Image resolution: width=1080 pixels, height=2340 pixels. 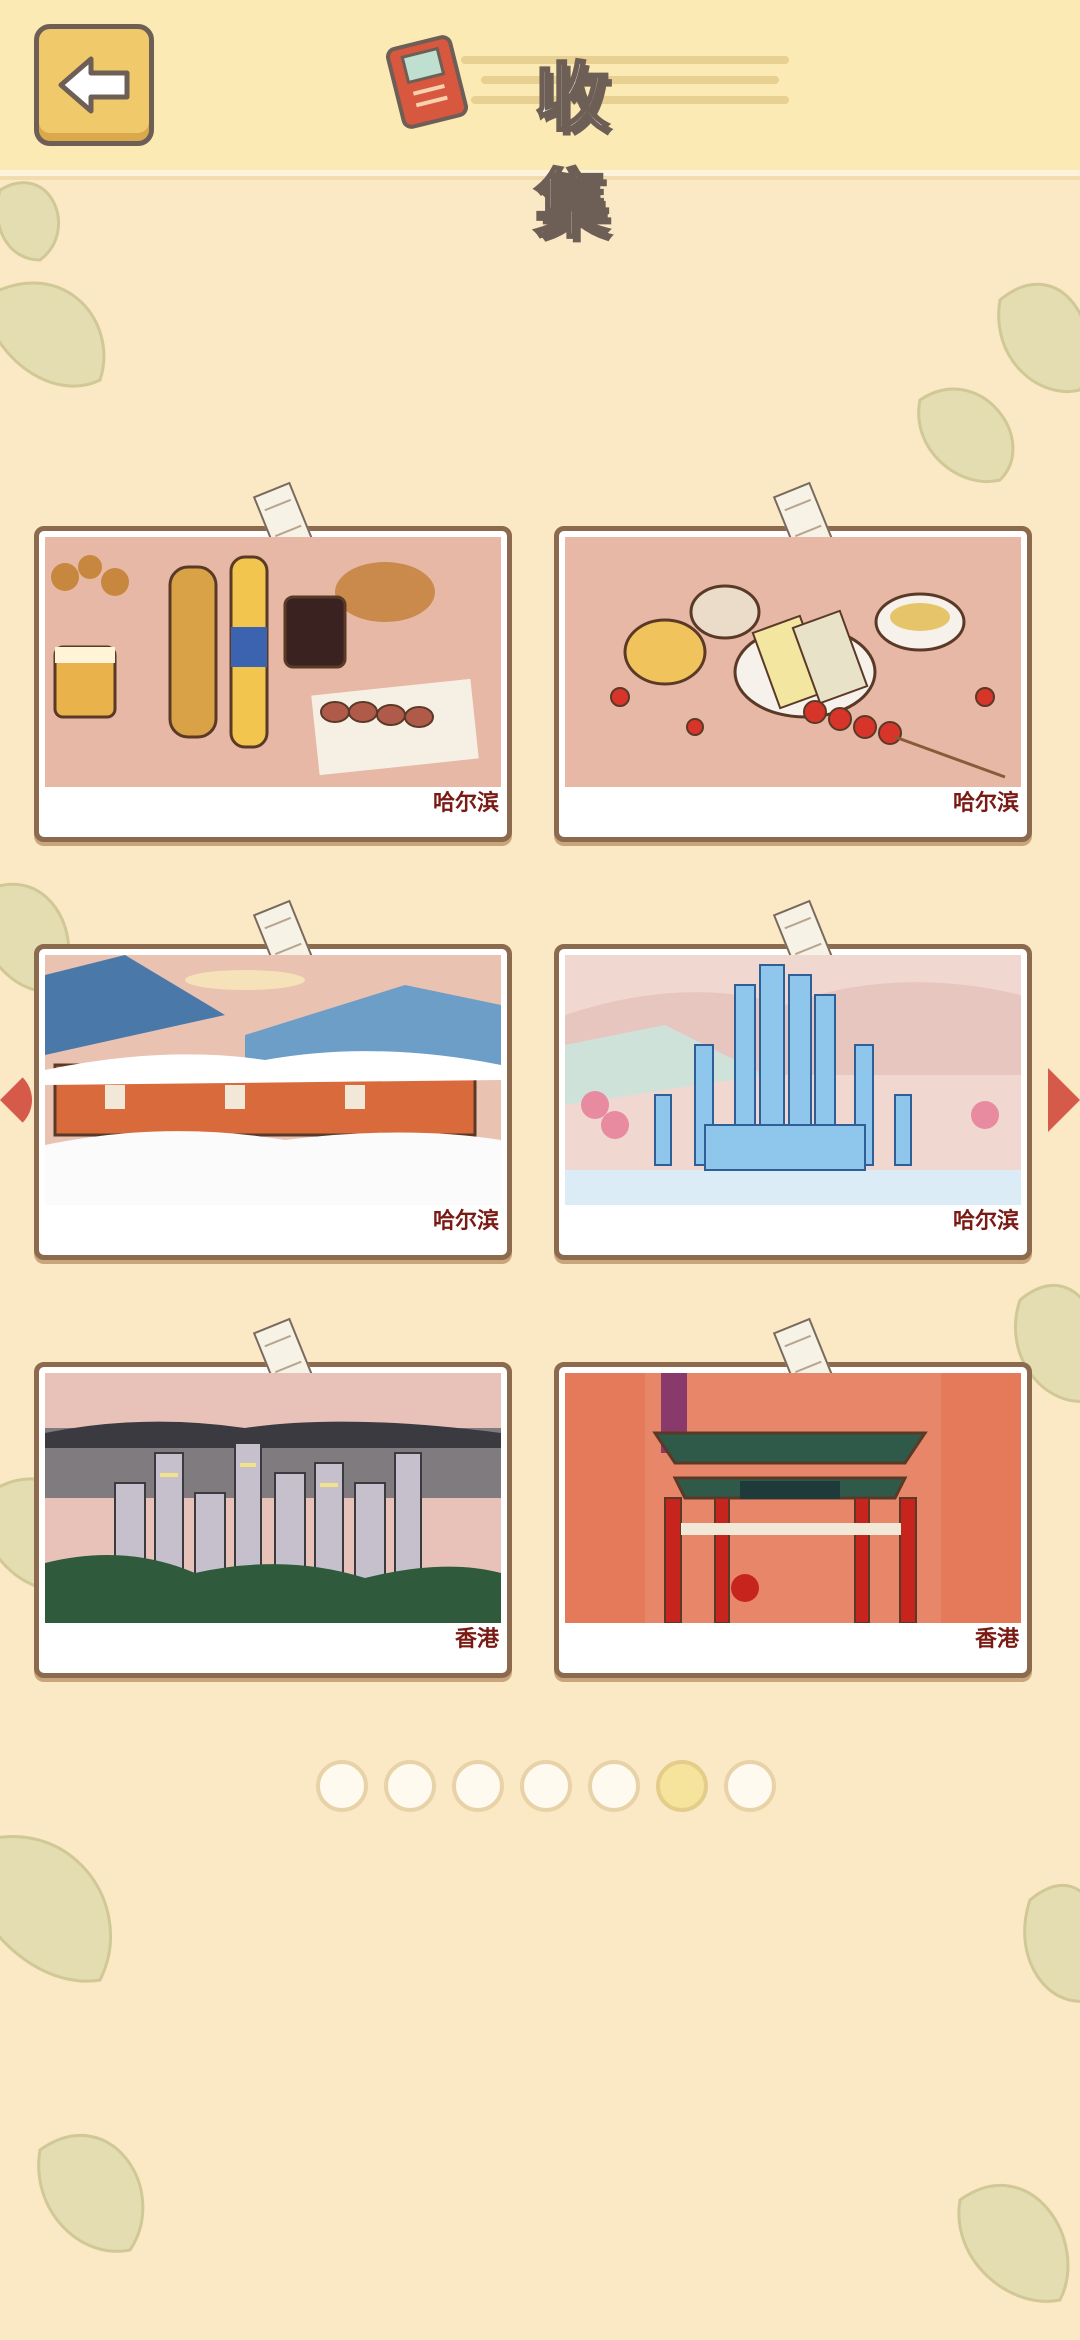 I want to click on back-button, so click(x=94, y=85).